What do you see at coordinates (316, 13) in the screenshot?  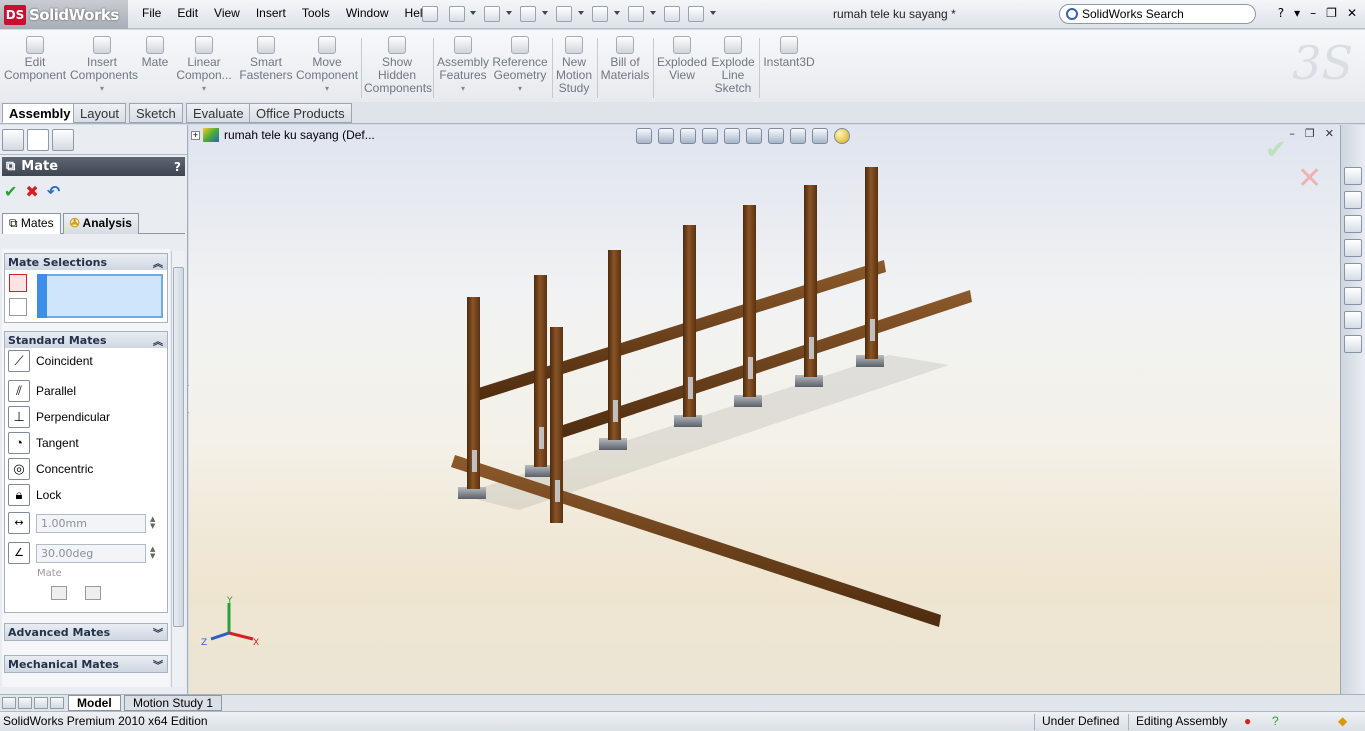 I see `menu-tools: Tools` at bounding box center [316, 13].